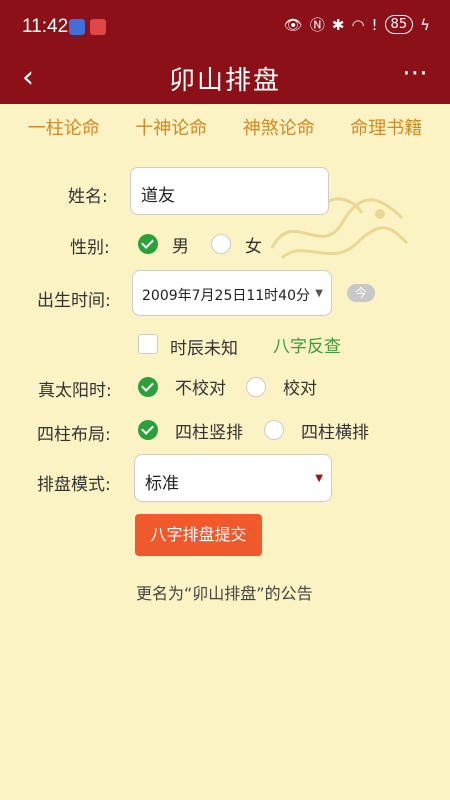 This screenshot has width=450, height=800. Describe the element at coordinates (279, 127) in the screenshot. I see `tab-shensha: 神煞论命` at that location.